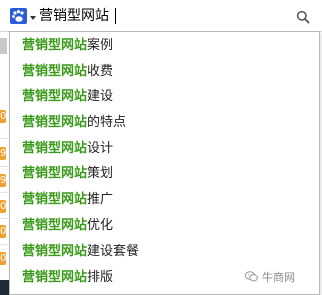 This screenshot has height=295, width=322. What do you see at coordinates (100, 45) in the screenshot?
I see `suggestion-completion: 案例` at bounding box center [100, 45].